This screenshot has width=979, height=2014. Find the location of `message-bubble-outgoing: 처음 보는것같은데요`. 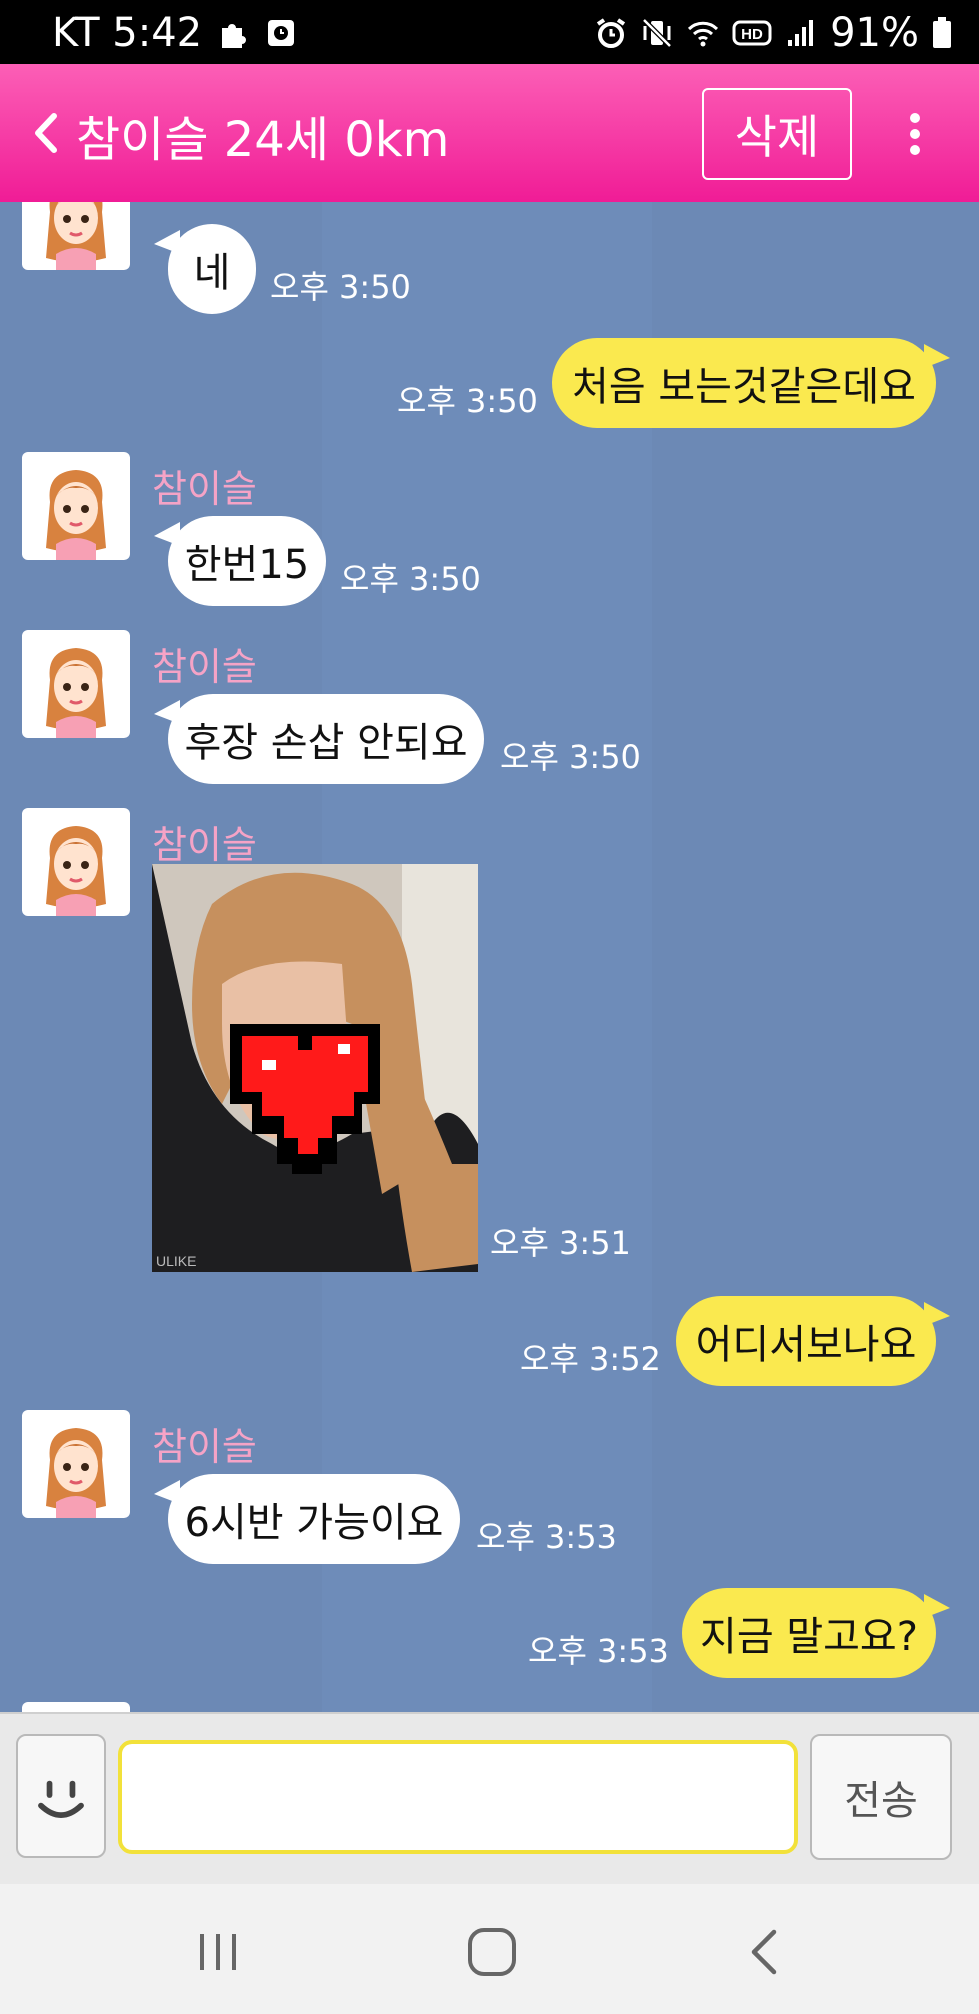

message-bubble-outgoing: 처음 보는것같은데요 is located at coordinates (751, 383).